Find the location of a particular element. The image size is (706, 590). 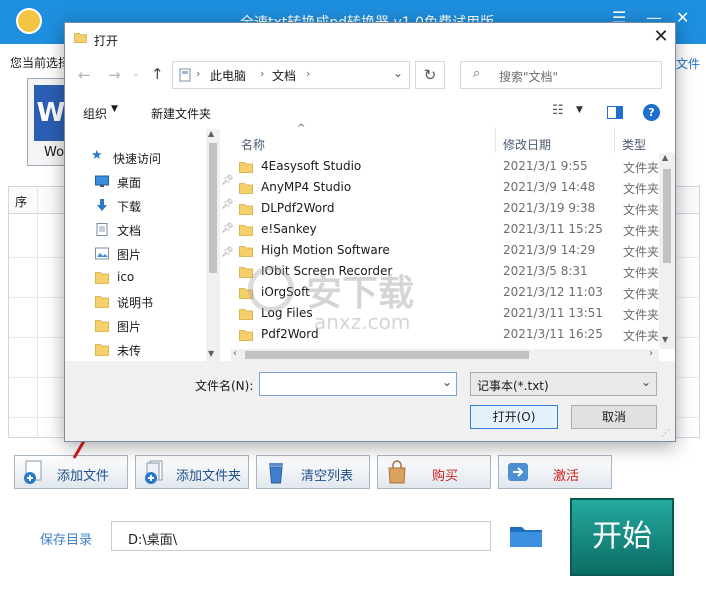

nav-item-label: 说明书 is located at coordinates (135, 303).